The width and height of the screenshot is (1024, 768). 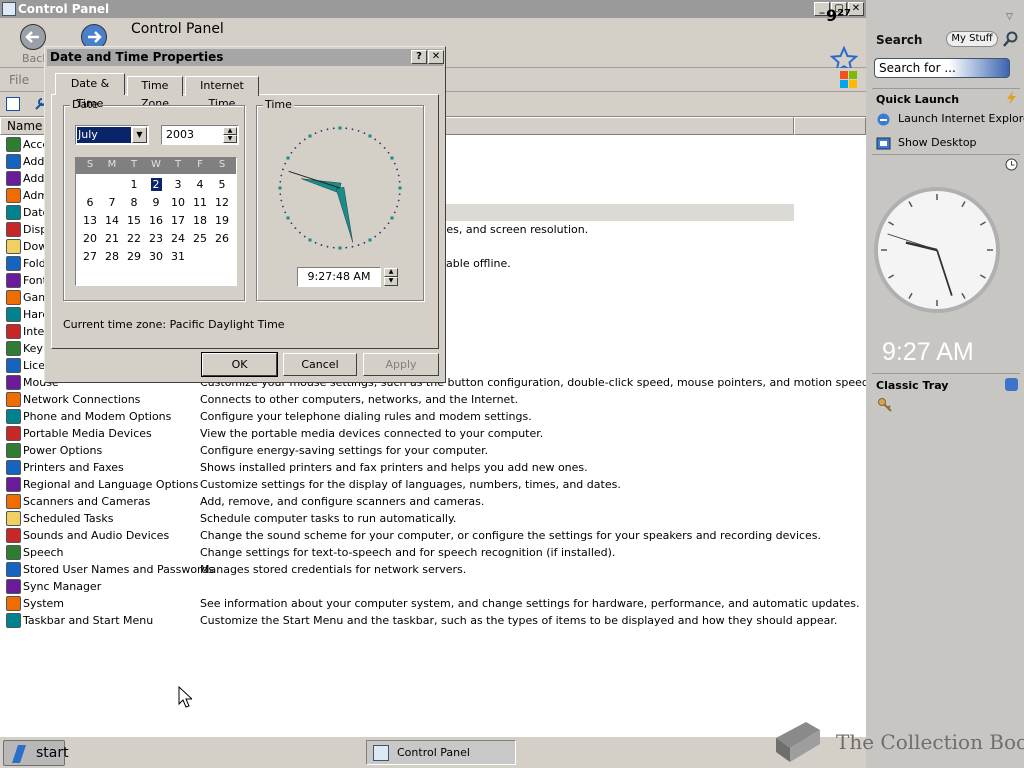 I want to click on classic-tray-title: Classic Tray, so click(x=912, y=385).